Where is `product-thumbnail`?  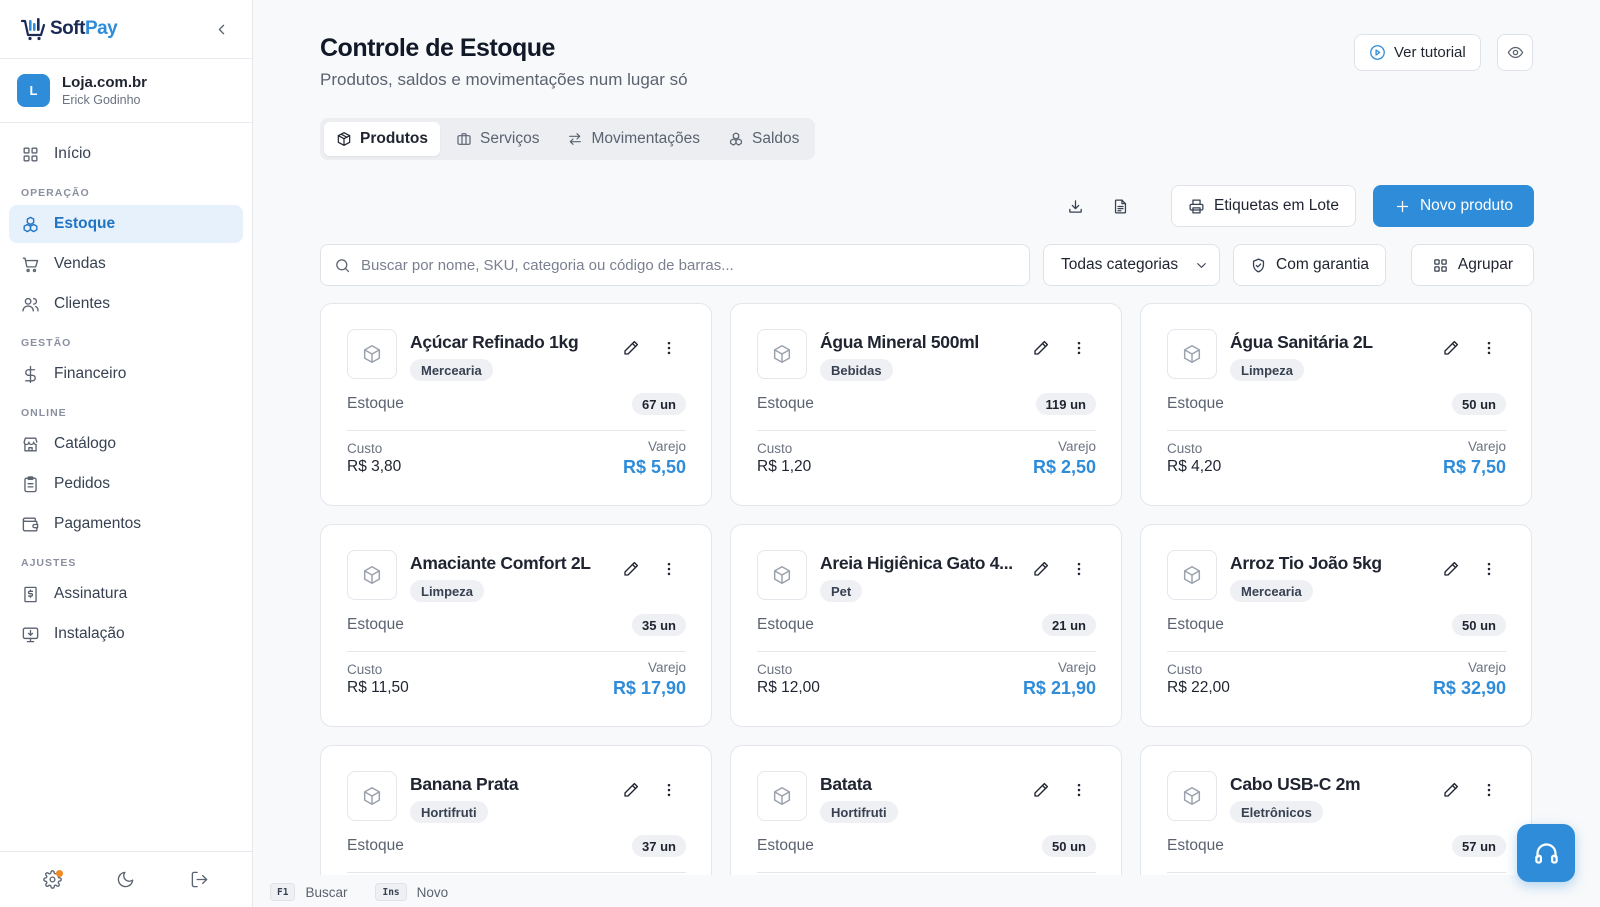 product-thumbnail is located at coordinates (782, 796).